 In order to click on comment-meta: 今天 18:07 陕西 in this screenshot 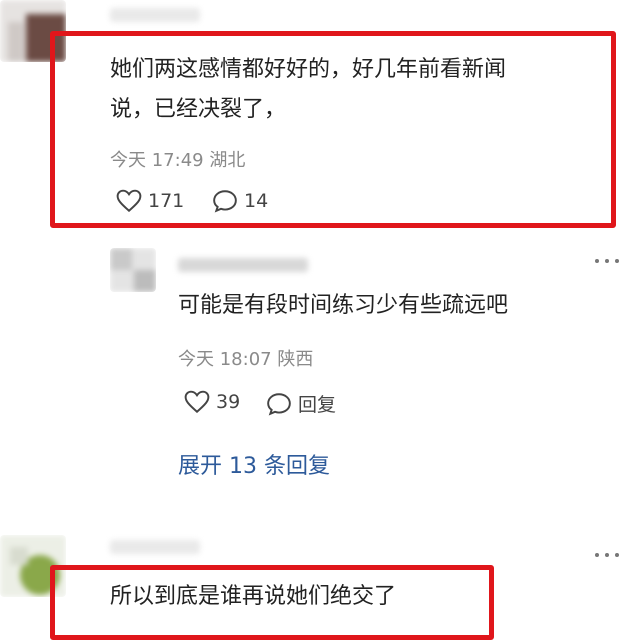, I will do `click(245, 358)`.